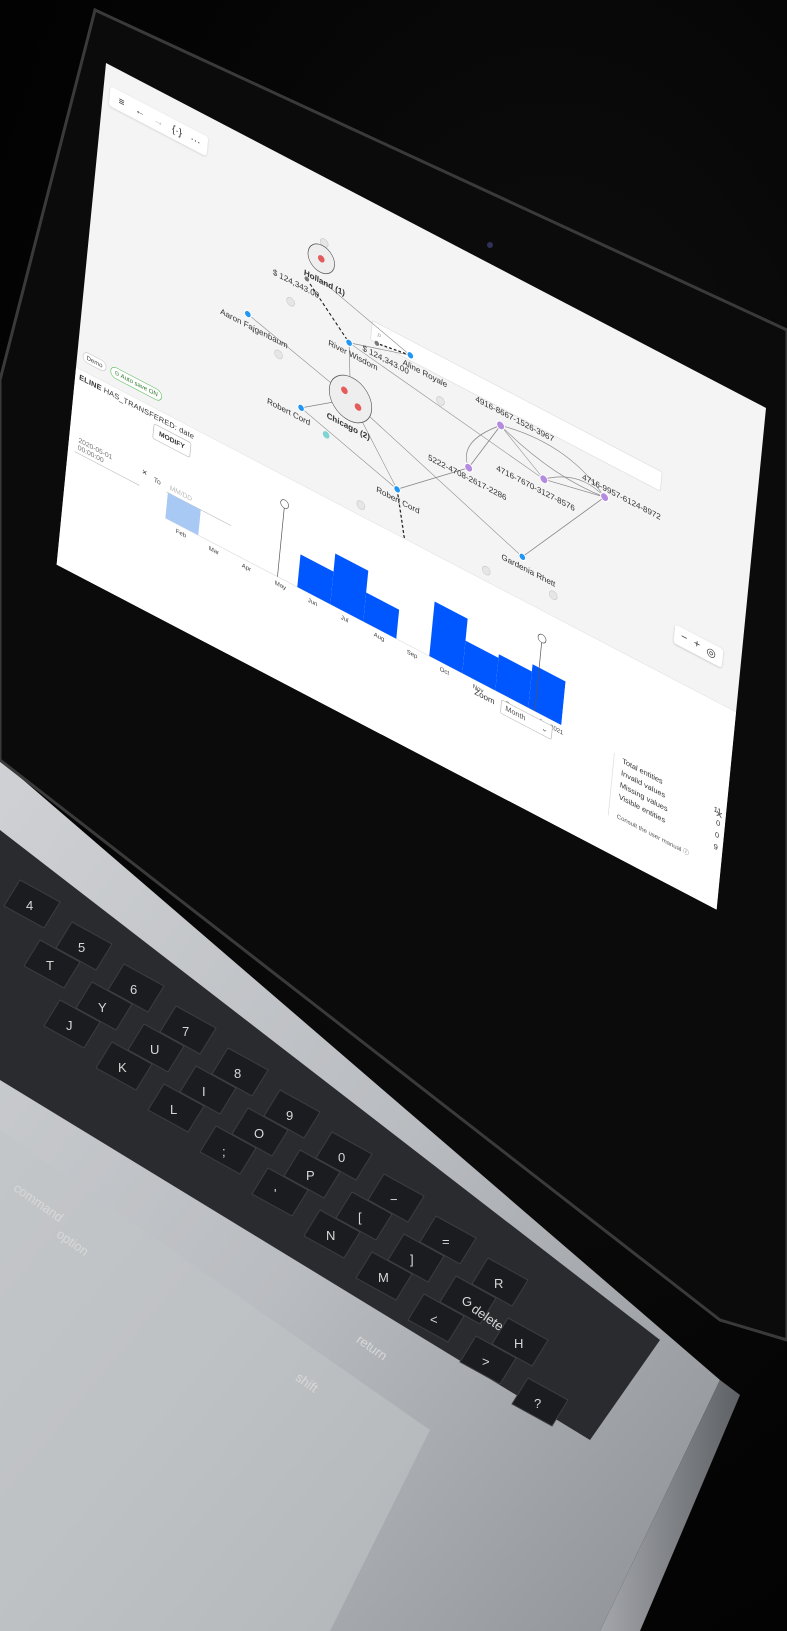 The image size is (787, 1631). What do you see at coordinates (719, 814) in the screenshot?
I see `close-icon: ×` at bounding box center [719, 814].